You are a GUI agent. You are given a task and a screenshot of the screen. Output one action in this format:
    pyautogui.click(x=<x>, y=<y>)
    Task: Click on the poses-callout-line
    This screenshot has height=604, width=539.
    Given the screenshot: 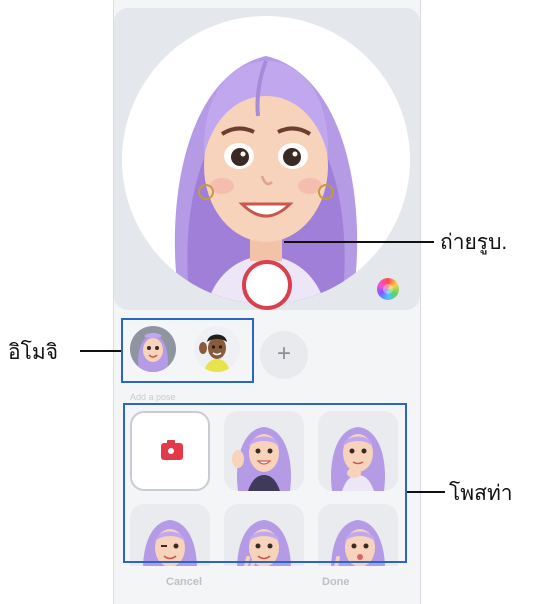 What is the action you would take?
    pyautogui.click(x=426, y=492)
    